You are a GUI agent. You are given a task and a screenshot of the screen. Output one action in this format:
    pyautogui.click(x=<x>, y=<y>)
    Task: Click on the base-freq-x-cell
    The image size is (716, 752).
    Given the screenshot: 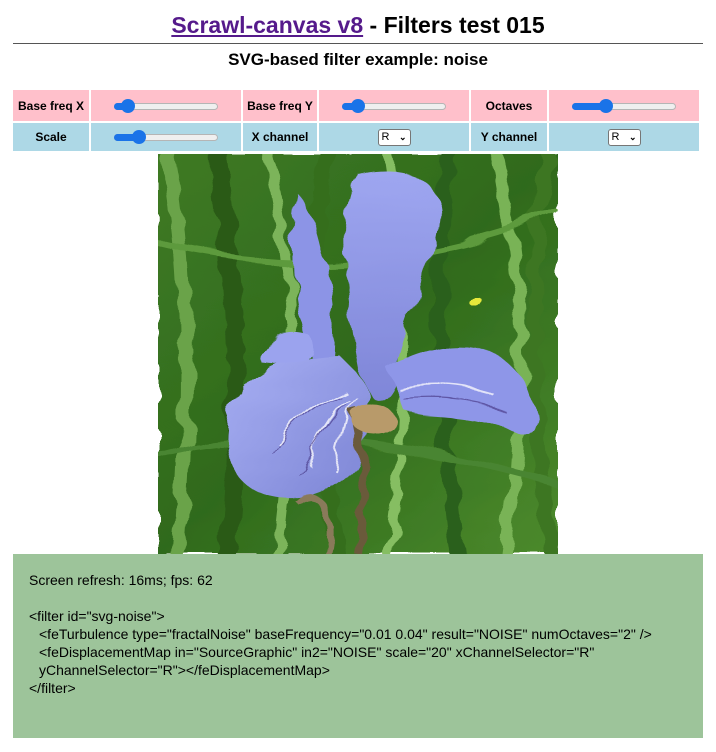 What is the action you would take?
    pyautogui.click(x=166, y=105)
    